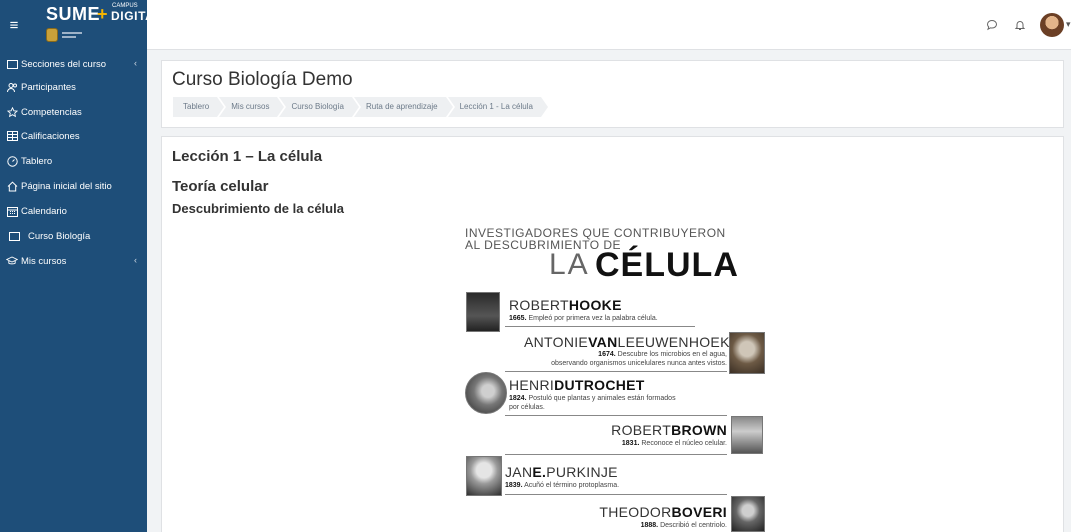  What do you see at coordinates (50, 136) in the screenshot?
I see `sidebar-item-label: Calificaciones` at bounding box center [50, 136].